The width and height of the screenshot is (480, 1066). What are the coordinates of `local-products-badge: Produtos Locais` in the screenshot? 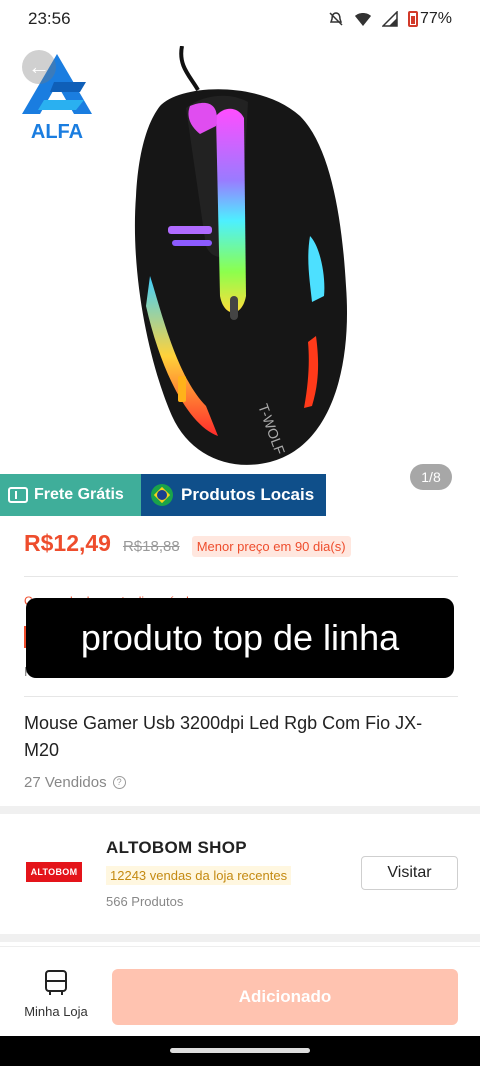 It's located at (233, 495).